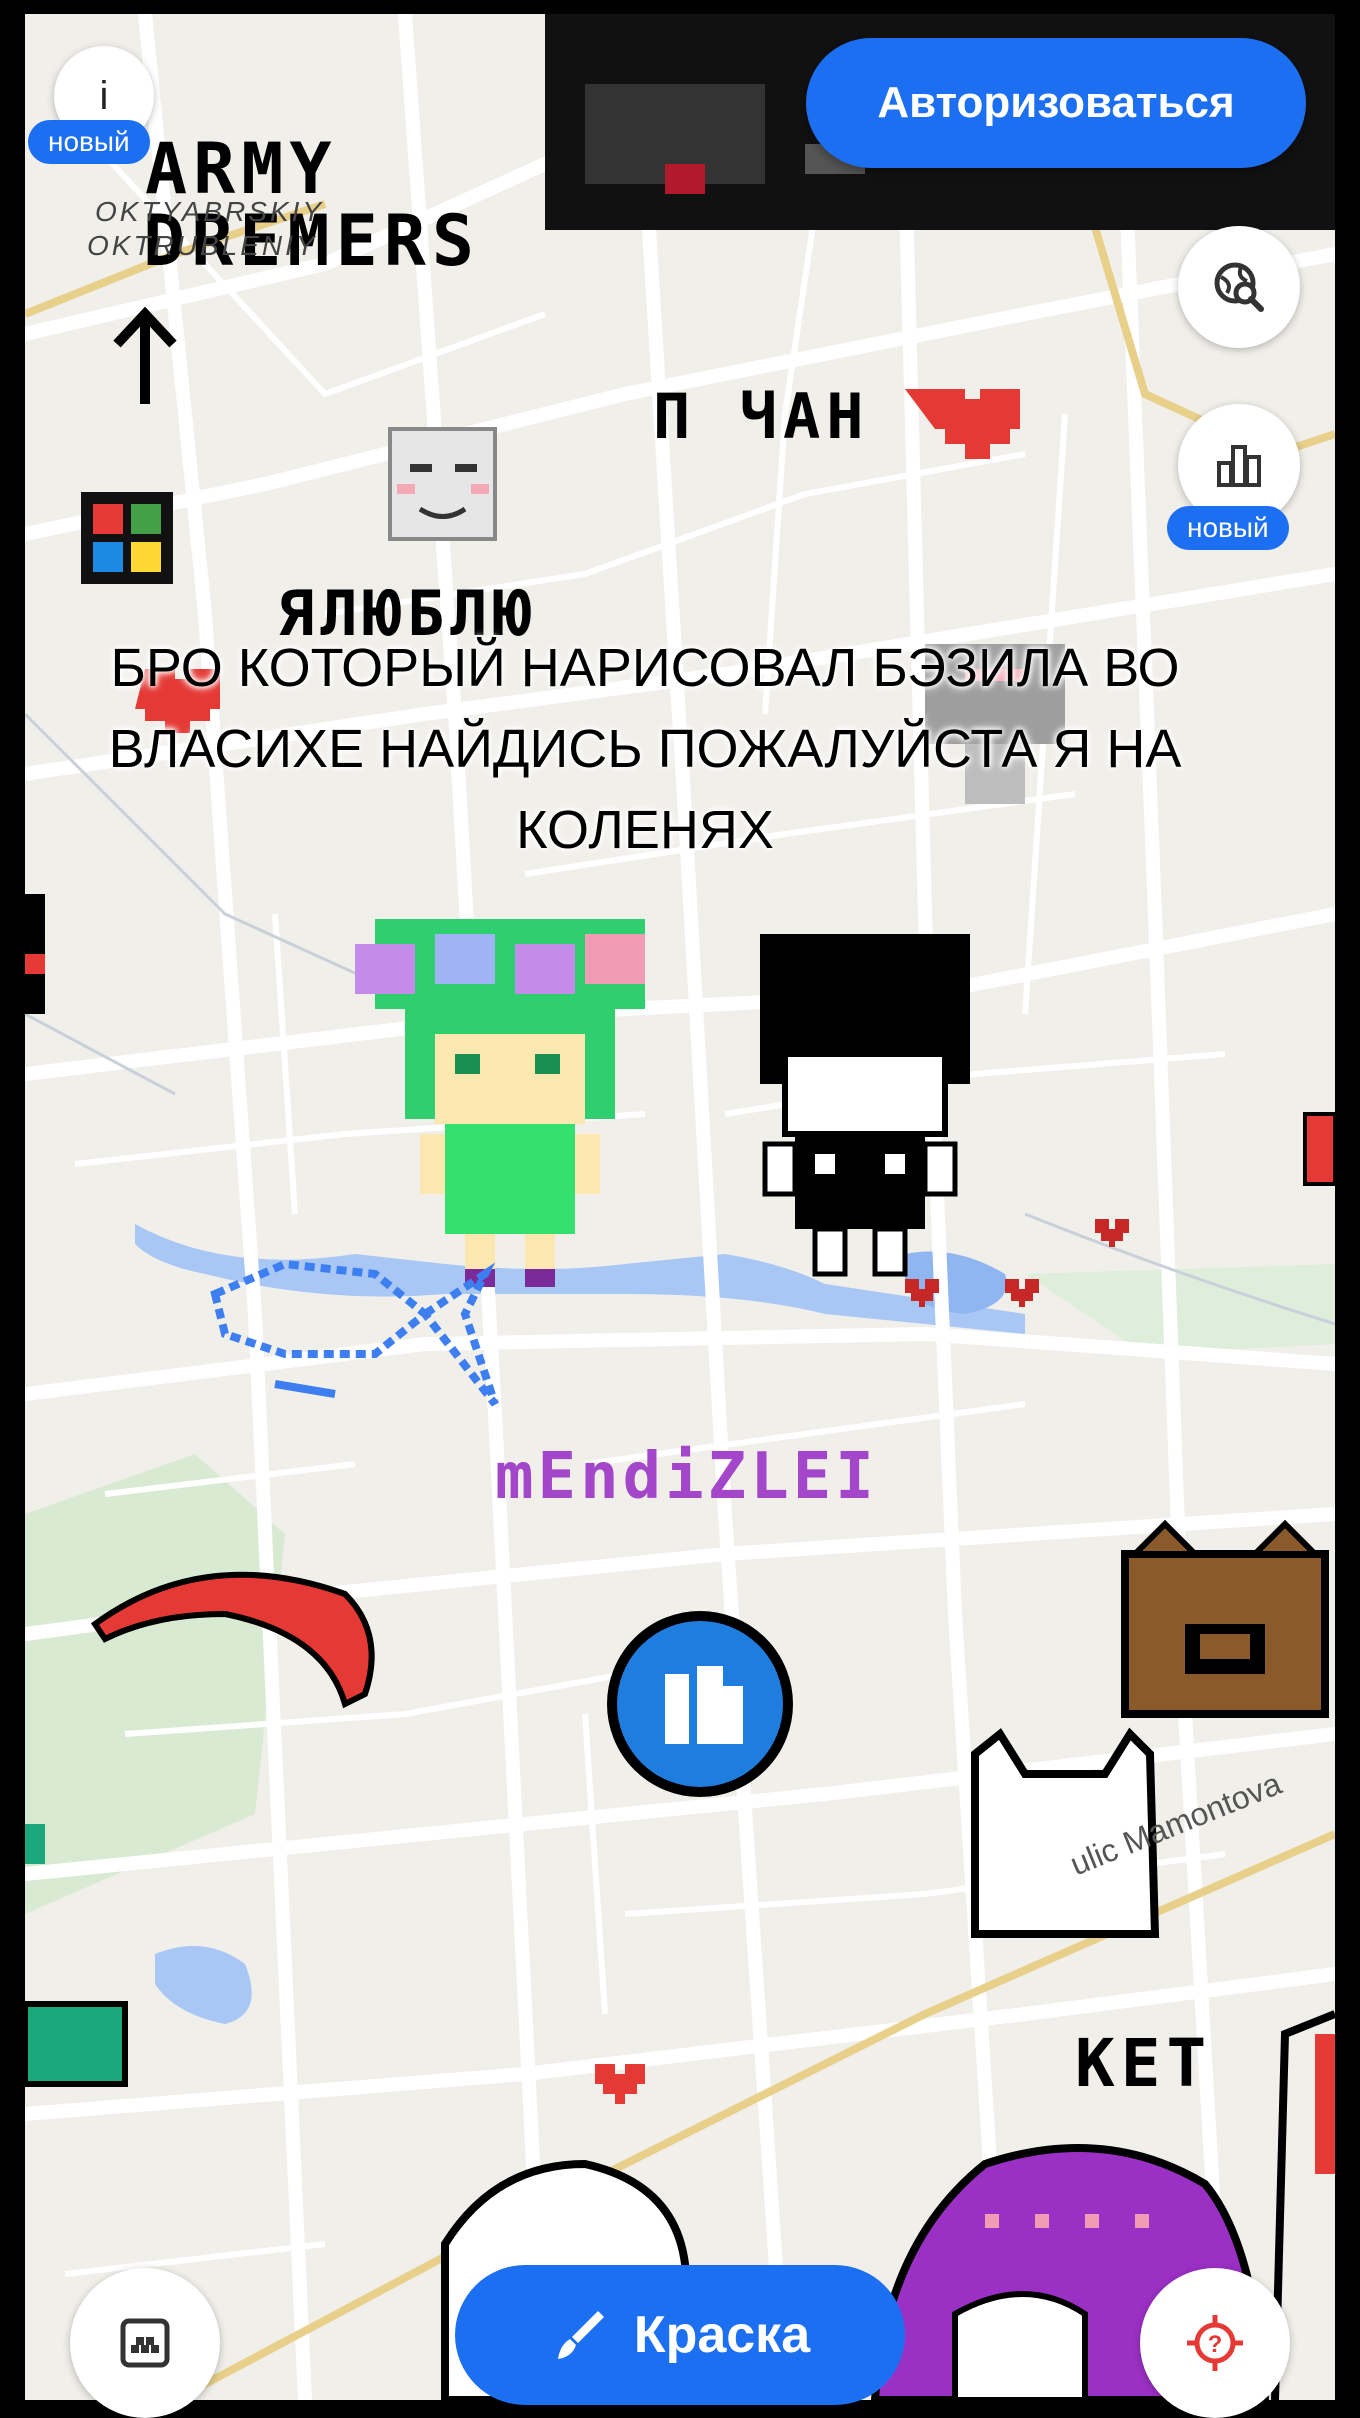  What do you see at coordinates (241, 169) in the screenshot?
I see `pixel-text-army: ARMY` at bounding box center [241, 169].